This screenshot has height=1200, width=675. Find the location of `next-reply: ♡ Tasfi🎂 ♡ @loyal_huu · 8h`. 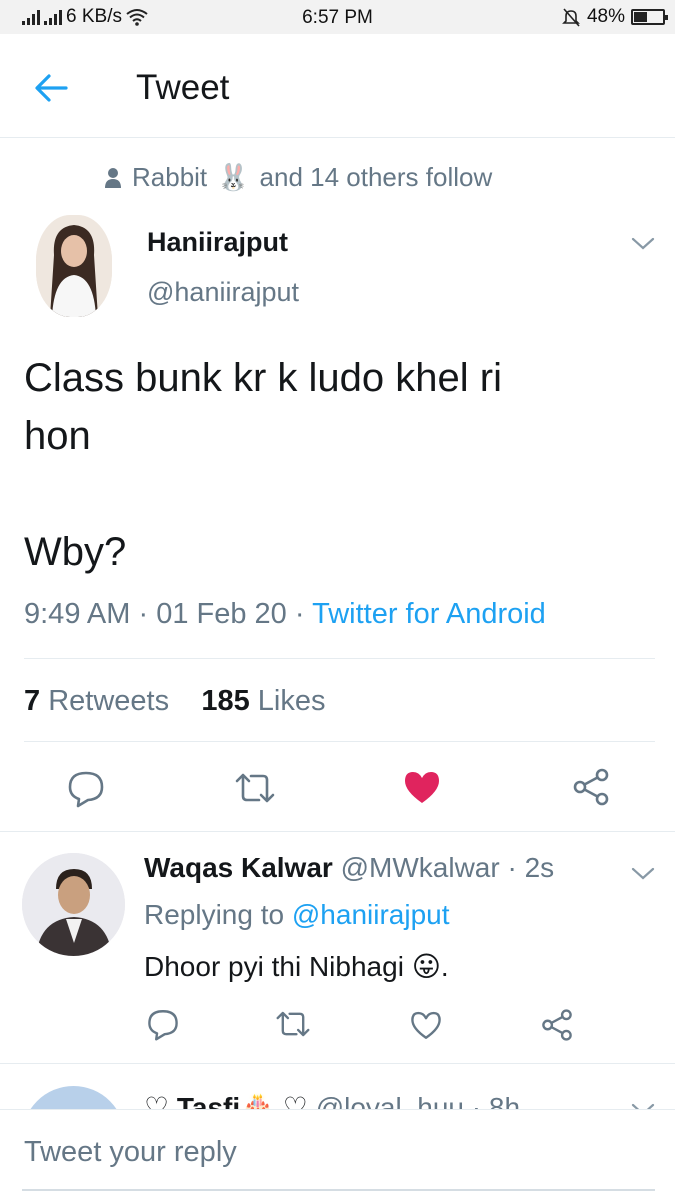

next-reply: ♡ Tasfi🎂 ♡ @loyal_huu · 8h is located at coordinates (337, 1086).